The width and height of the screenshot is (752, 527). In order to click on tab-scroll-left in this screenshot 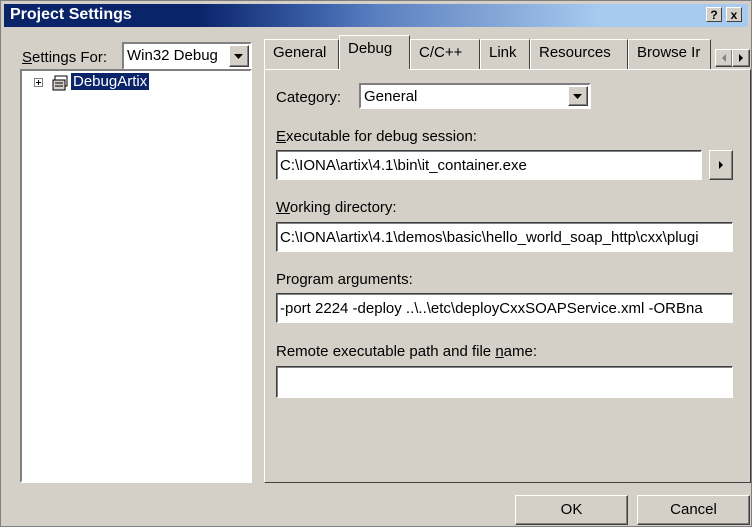, I will do `click(724, 58)`.